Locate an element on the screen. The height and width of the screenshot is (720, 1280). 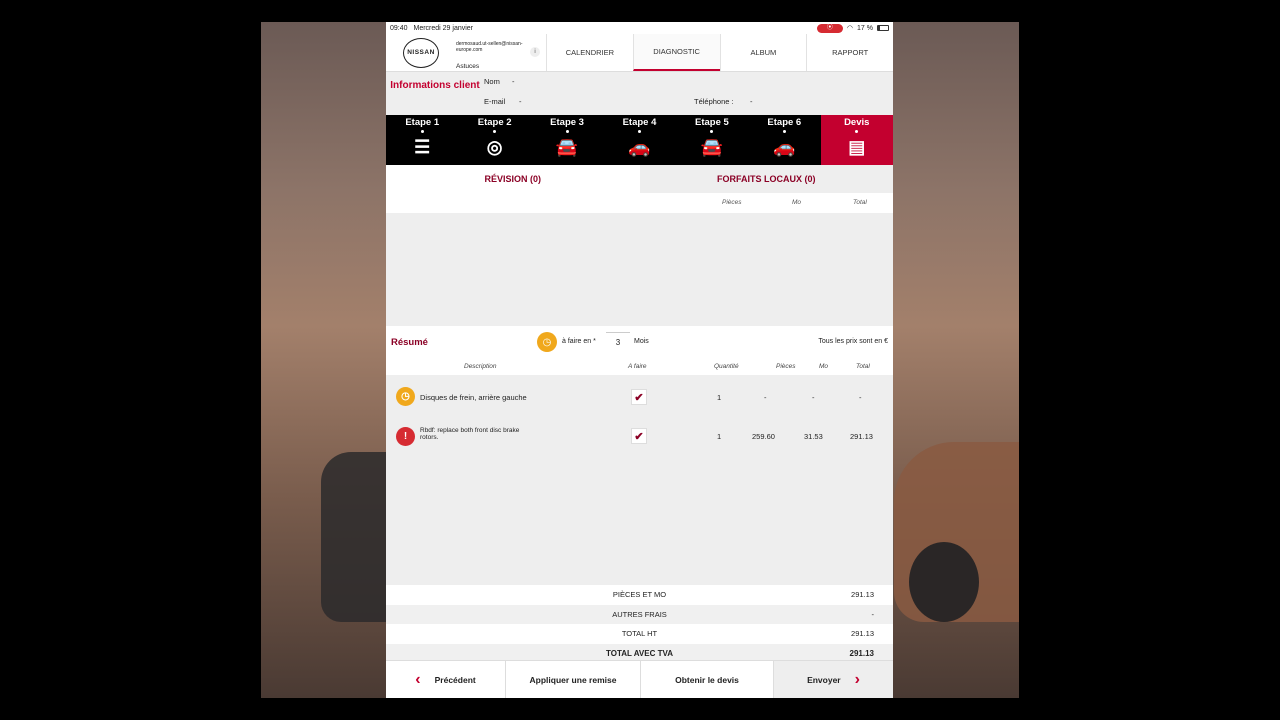
tab-revision: RÉVISION (0) is located at coordinates (513, 179).